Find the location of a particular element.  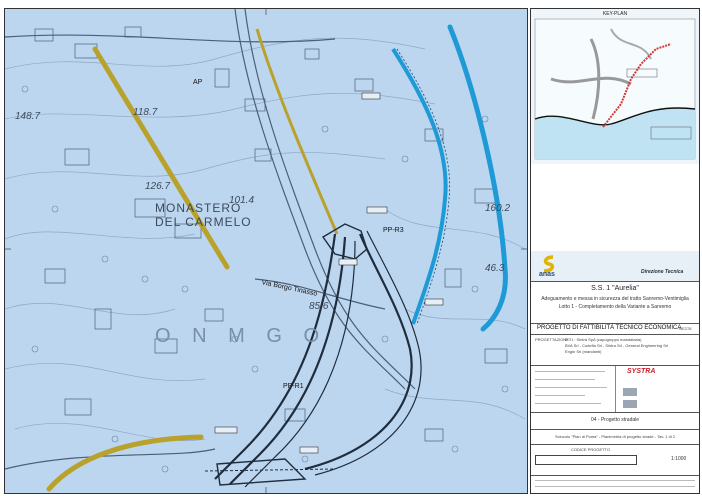

yellow-alignment-bottom is located at coordinates (125, 463).